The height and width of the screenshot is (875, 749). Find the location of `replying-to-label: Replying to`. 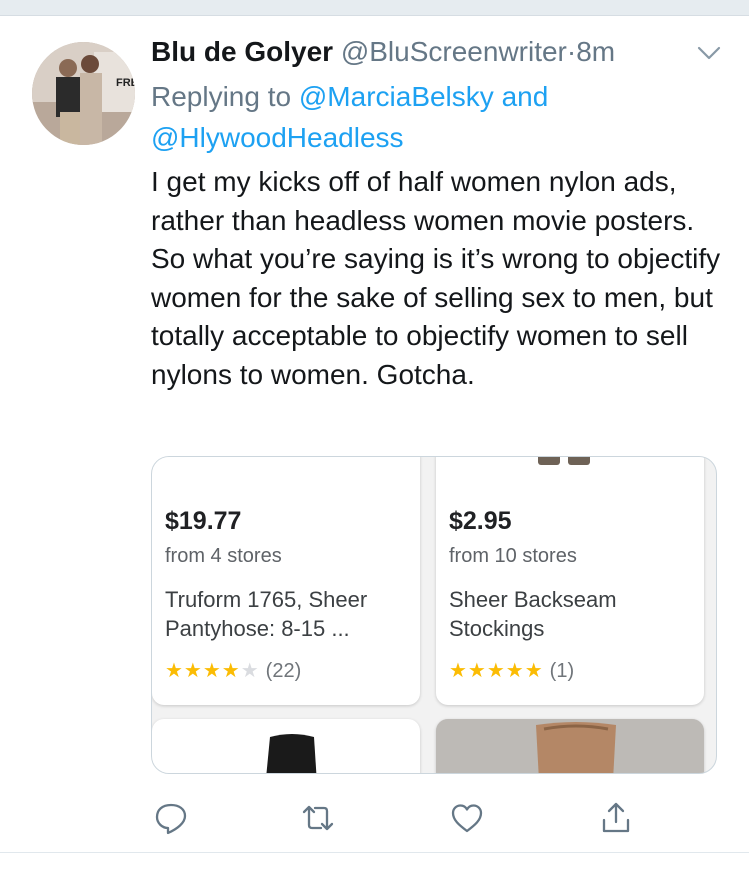

replying-to-label: Replying to is located at coordinates (221, 96).